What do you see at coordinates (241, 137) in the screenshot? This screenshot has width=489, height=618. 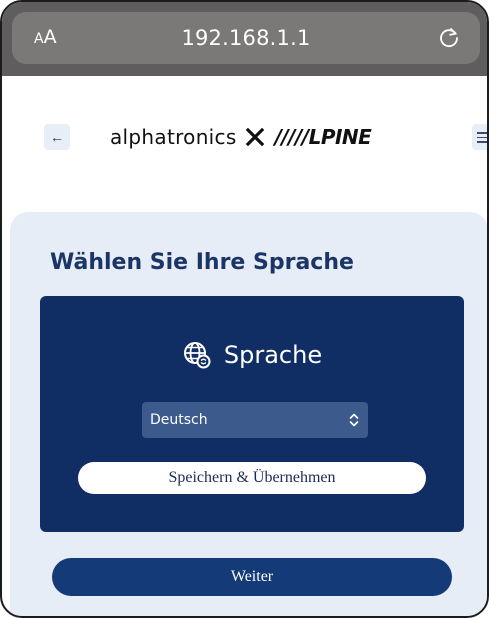 I see `brand-logo: alphatronics /////LPINE` at bounding box center [241, 137].